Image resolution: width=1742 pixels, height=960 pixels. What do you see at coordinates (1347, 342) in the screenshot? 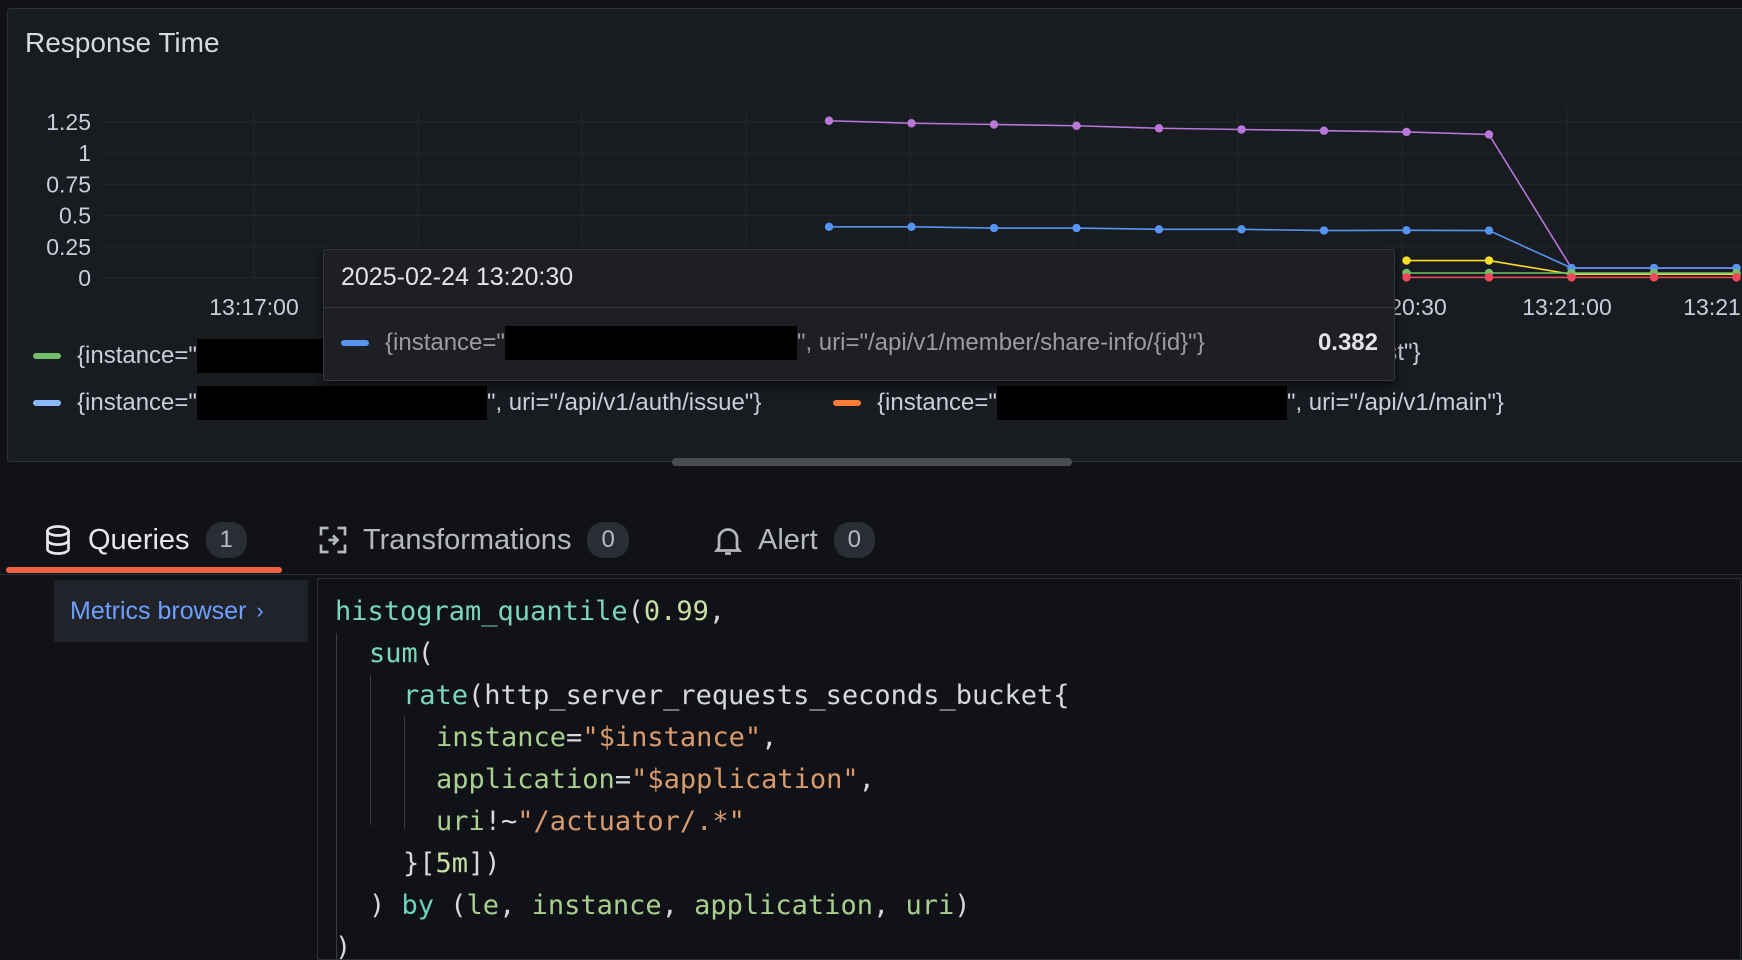
I see `tooltip-value: 0.382` at bounding box center [1347, 342].